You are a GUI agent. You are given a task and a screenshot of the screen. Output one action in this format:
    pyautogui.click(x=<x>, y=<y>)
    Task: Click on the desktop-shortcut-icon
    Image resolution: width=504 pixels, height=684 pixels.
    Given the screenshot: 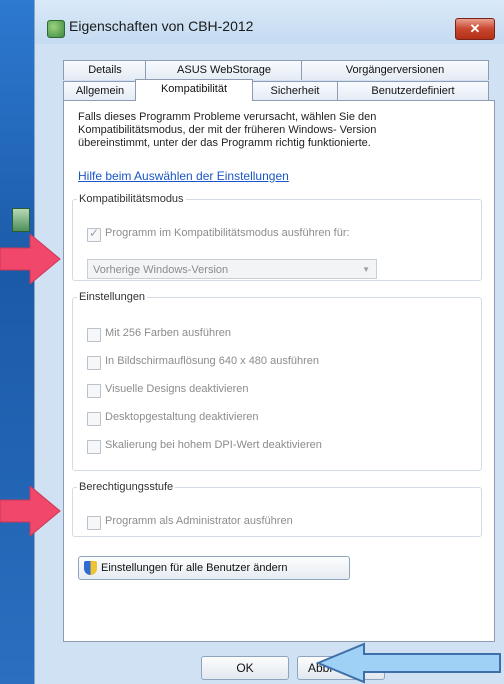 What is the action you would take?
    pyautogui.click(x=21, y=220)
    